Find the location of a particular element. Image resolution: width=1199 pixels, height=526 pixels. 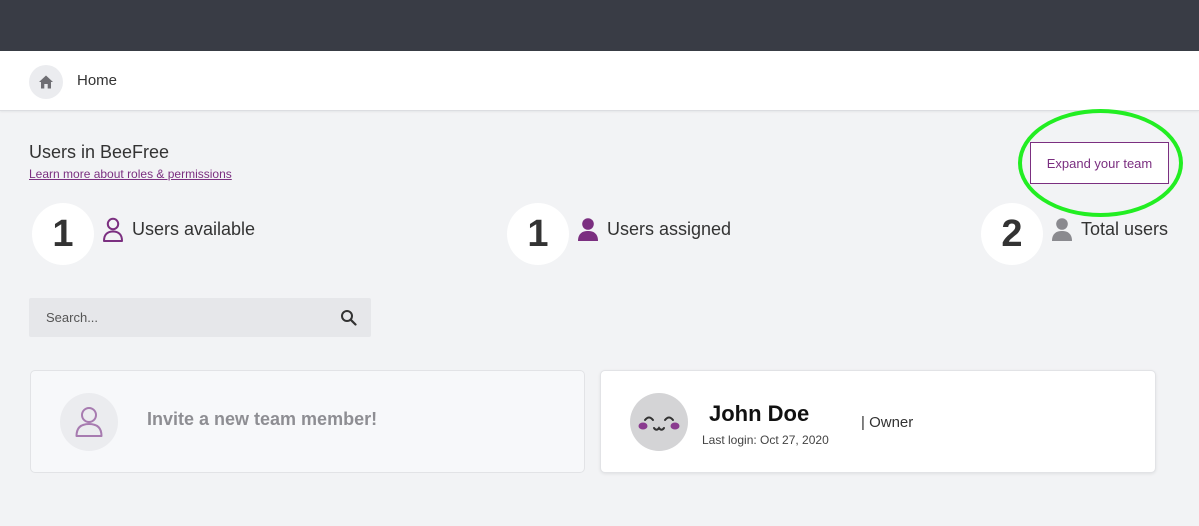

stat-label: Total users is located at coordinates (1125, 229).